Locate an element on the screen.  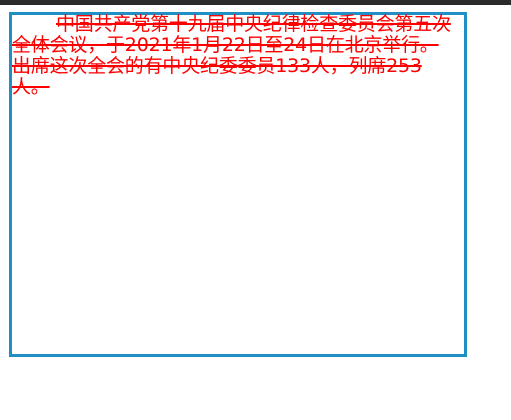
window-top-bar is located at coordinates (255, 2).